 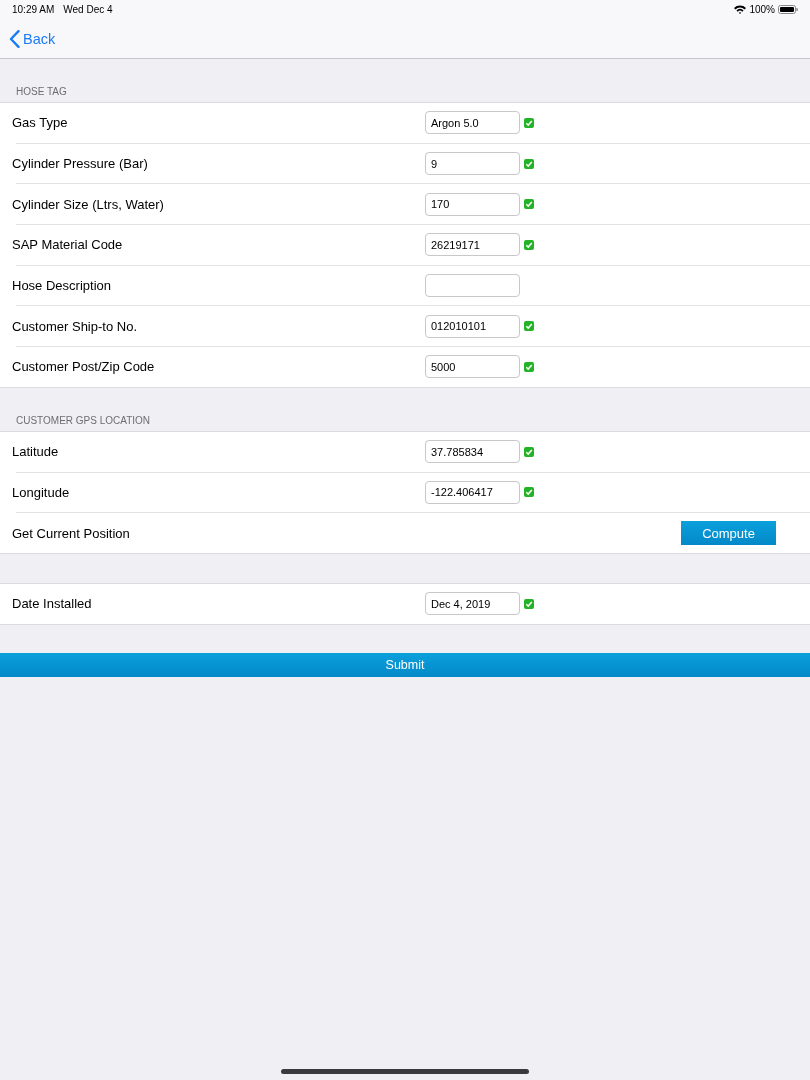 What do you see at coordinates (41, 492) in the screenshot?
I see `field-label: Longitude` at bounding box center [41, 492].